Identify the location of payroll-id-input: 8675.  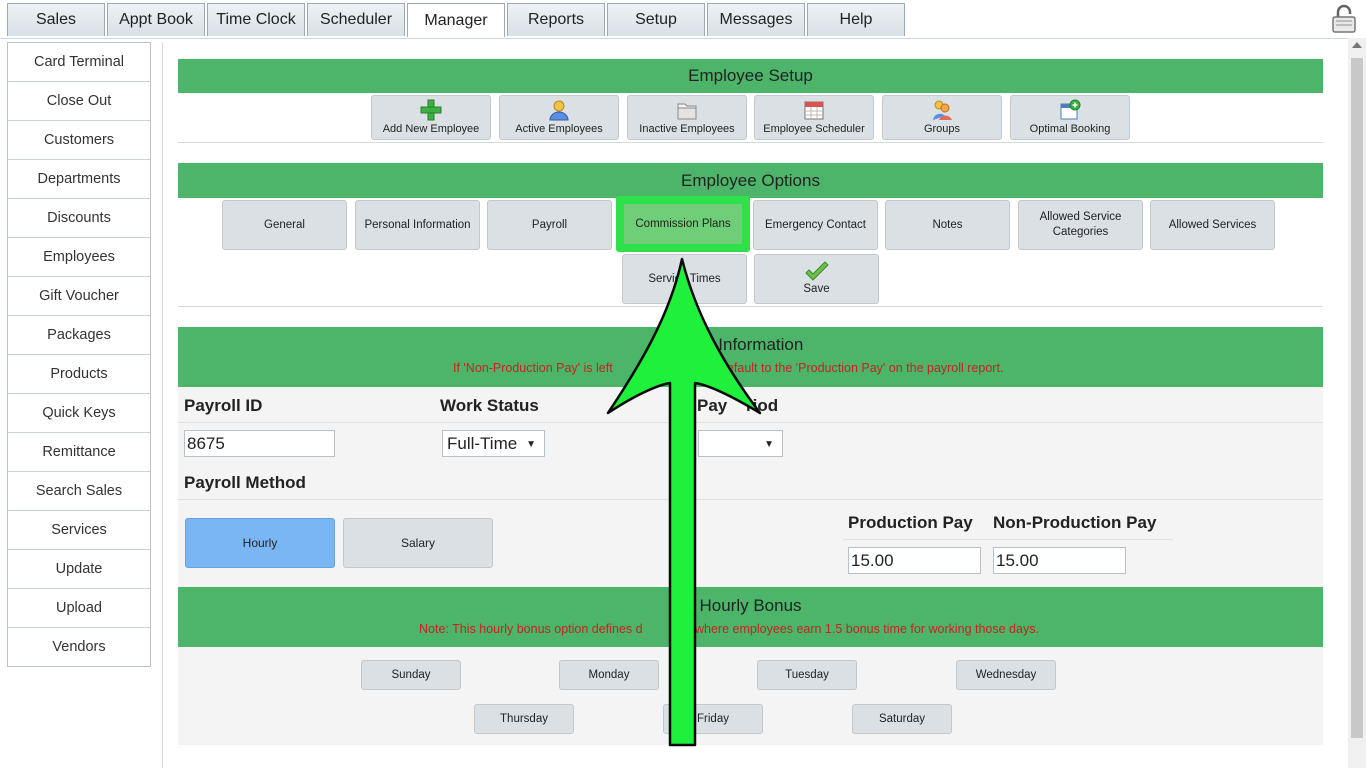
(259, 443).